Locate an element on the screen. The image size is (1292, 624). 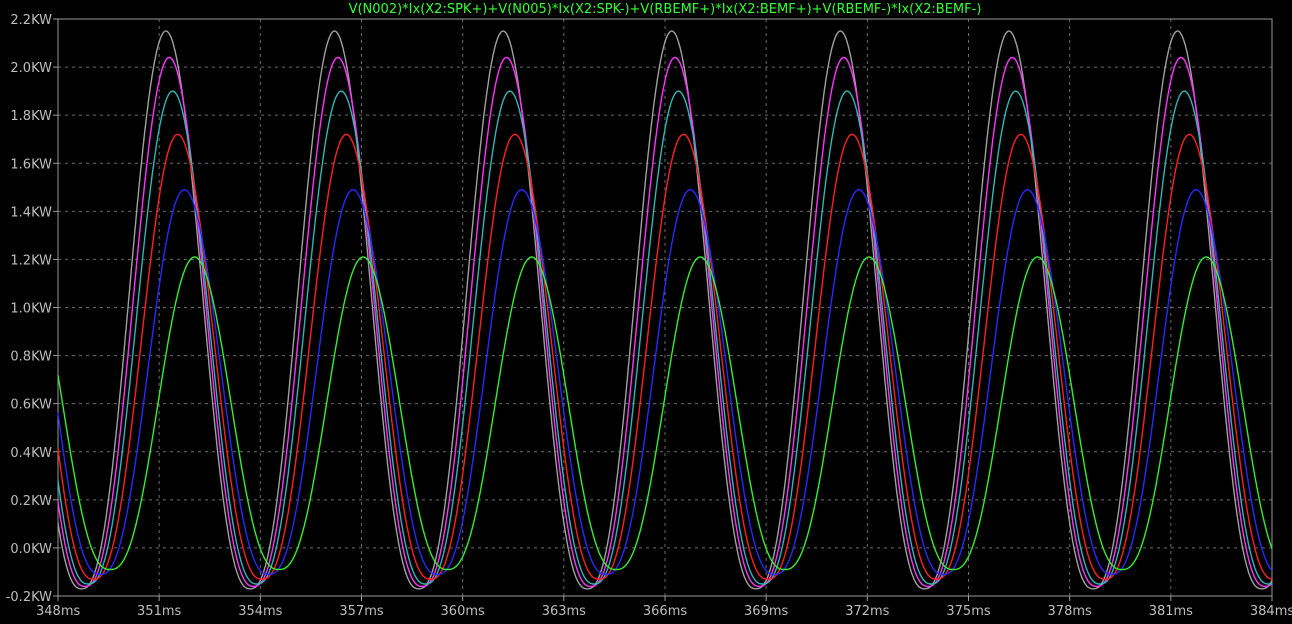
y-tick-label: 2.2KW is located at coordinates (31, 20).